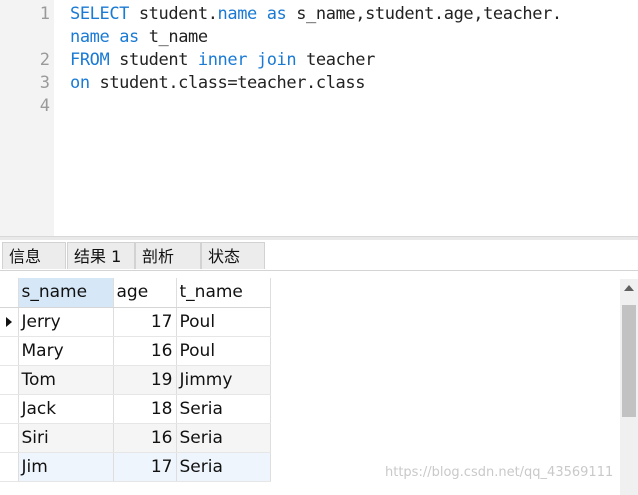  I want to click on code-text: name as t_name, so click(139, 37).